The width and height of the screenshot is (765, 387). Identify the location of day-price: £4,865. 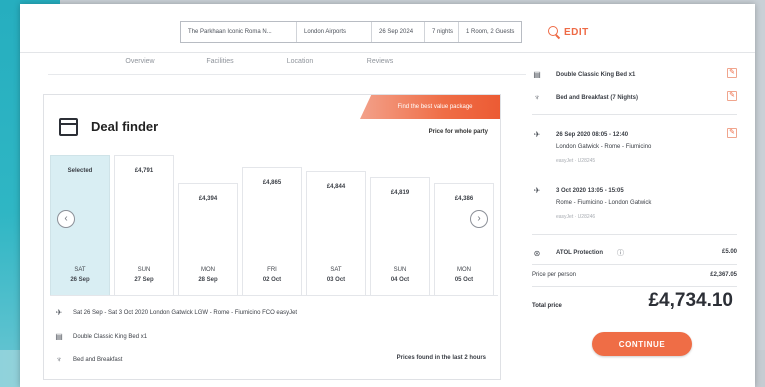
(272, 183).